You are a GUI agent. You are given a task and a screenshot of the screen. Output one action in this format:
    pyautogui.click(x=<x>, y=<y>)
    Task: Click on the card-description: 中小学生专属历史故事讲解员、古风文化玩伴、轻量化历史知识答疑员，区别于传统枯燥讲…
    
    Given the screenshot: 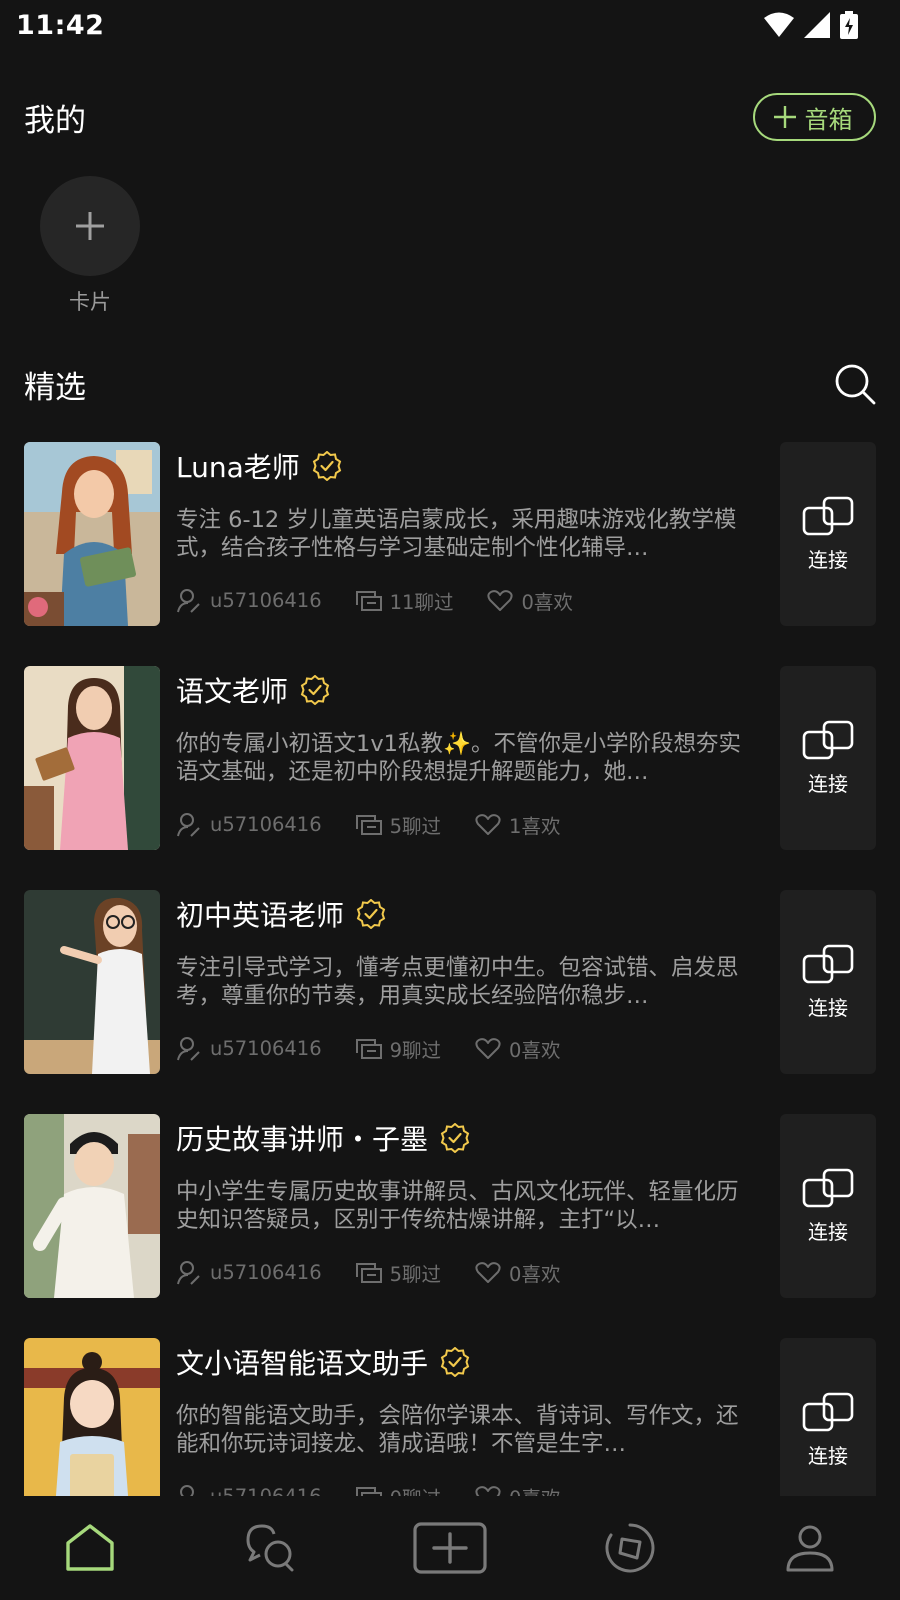 What is the action you would take?
    pyautogui.click(x=457, y=1206)
    